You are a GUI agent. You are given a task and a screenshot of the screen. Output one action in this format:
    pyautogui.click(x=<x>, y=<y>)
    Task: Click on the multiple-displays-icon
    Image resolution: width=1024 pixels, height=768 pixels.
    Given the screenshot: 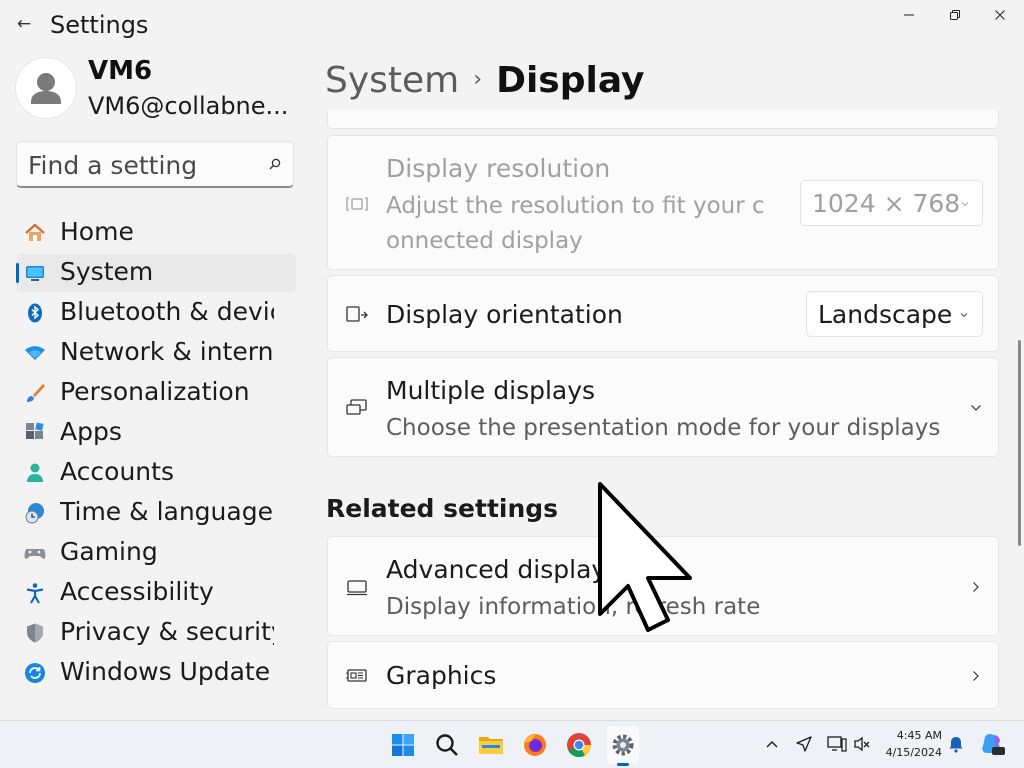 What is the action you would take?
    pyautogui.click(x=356, y=407)
    